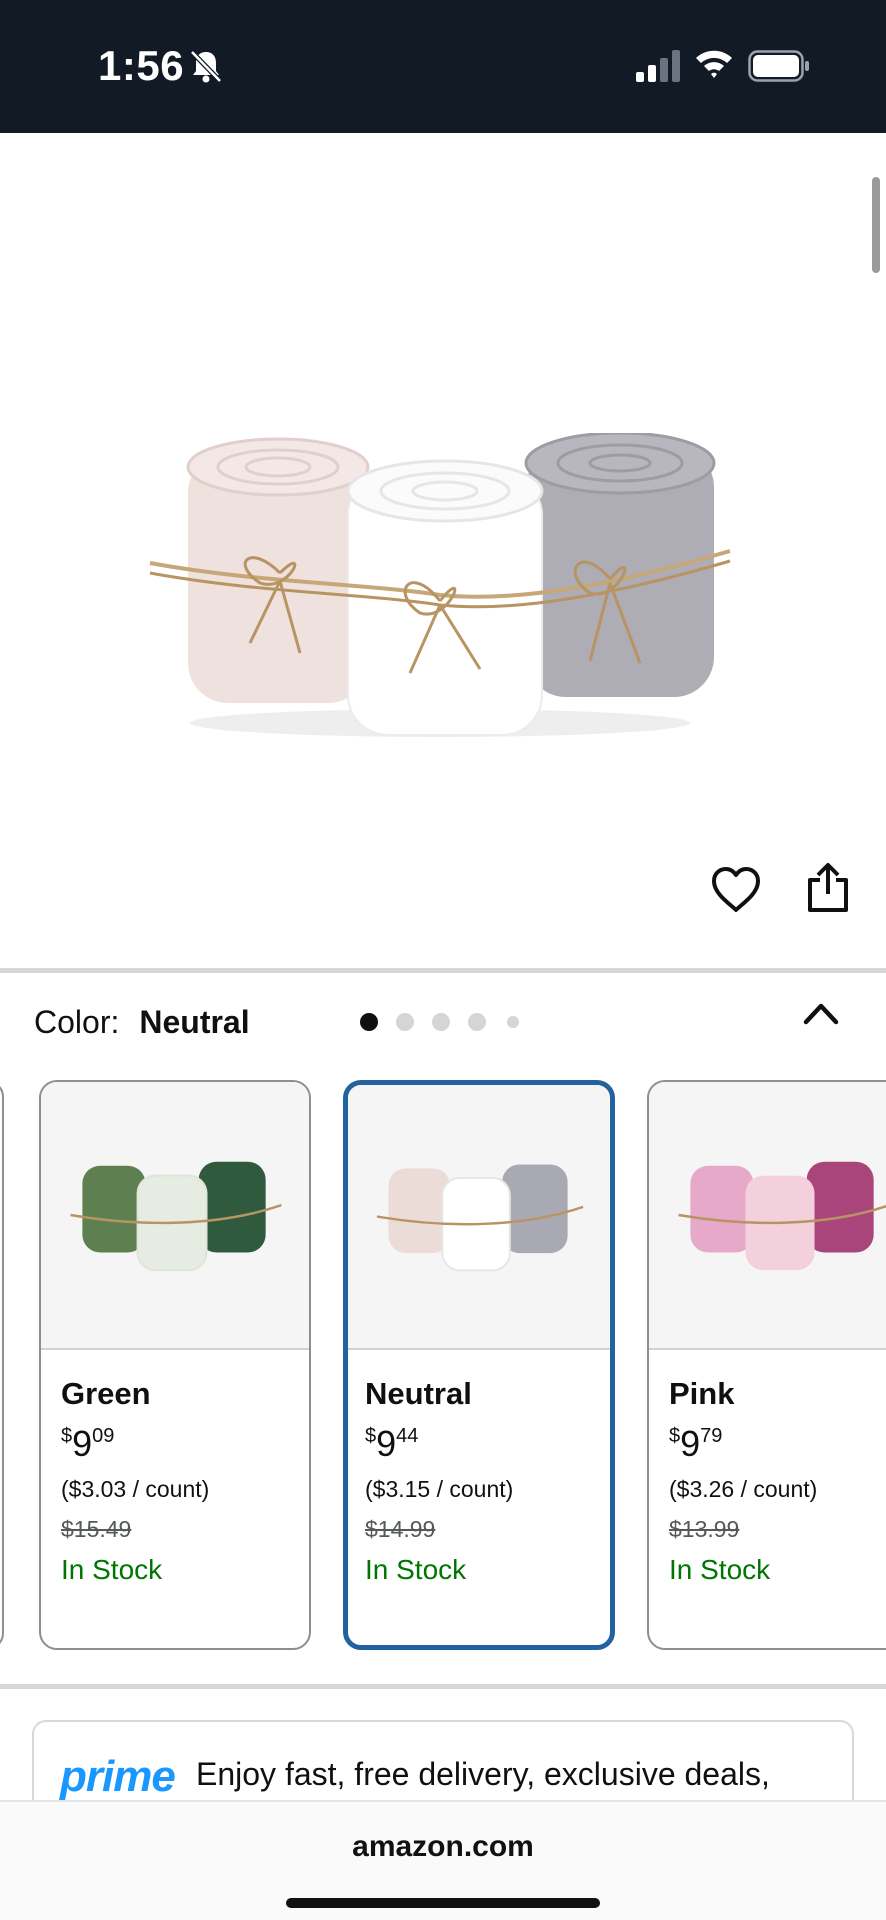 The width and height of the screenshot is (886, 1920). What do you see at coordinates (135, 1489) in the screenshot?
I see `swatch-unit-price: ($3.03 / count)` at bounding box center [135, 1489].